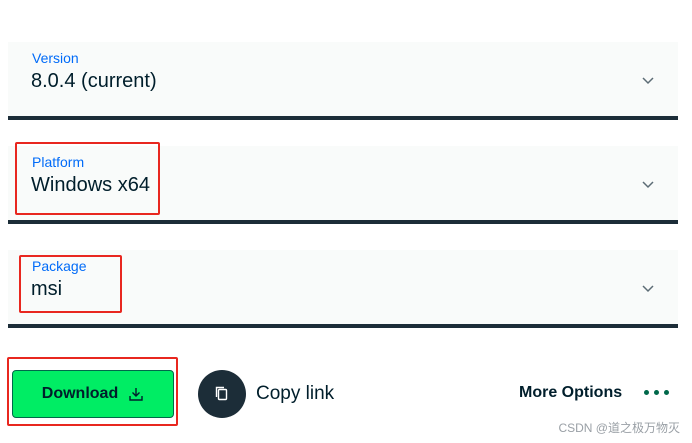 The image size is (692, 443). Describe the element at coordinates (656, 392) in the screenshot. I see `more-dots-icon` at that location.